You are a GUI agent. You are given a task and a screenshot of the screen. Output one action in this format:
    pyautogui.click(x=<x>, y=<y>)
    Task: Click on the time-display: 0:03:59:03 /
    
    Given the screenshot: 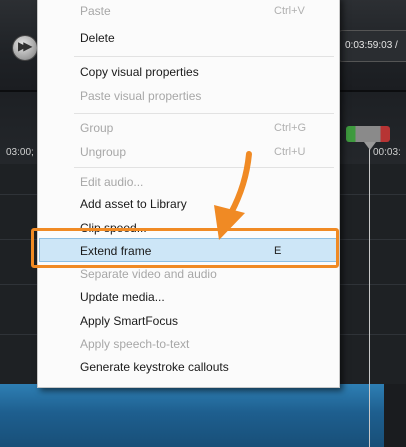 What is the action you would take?
    pyautogui.click(x=372, y=46)
    